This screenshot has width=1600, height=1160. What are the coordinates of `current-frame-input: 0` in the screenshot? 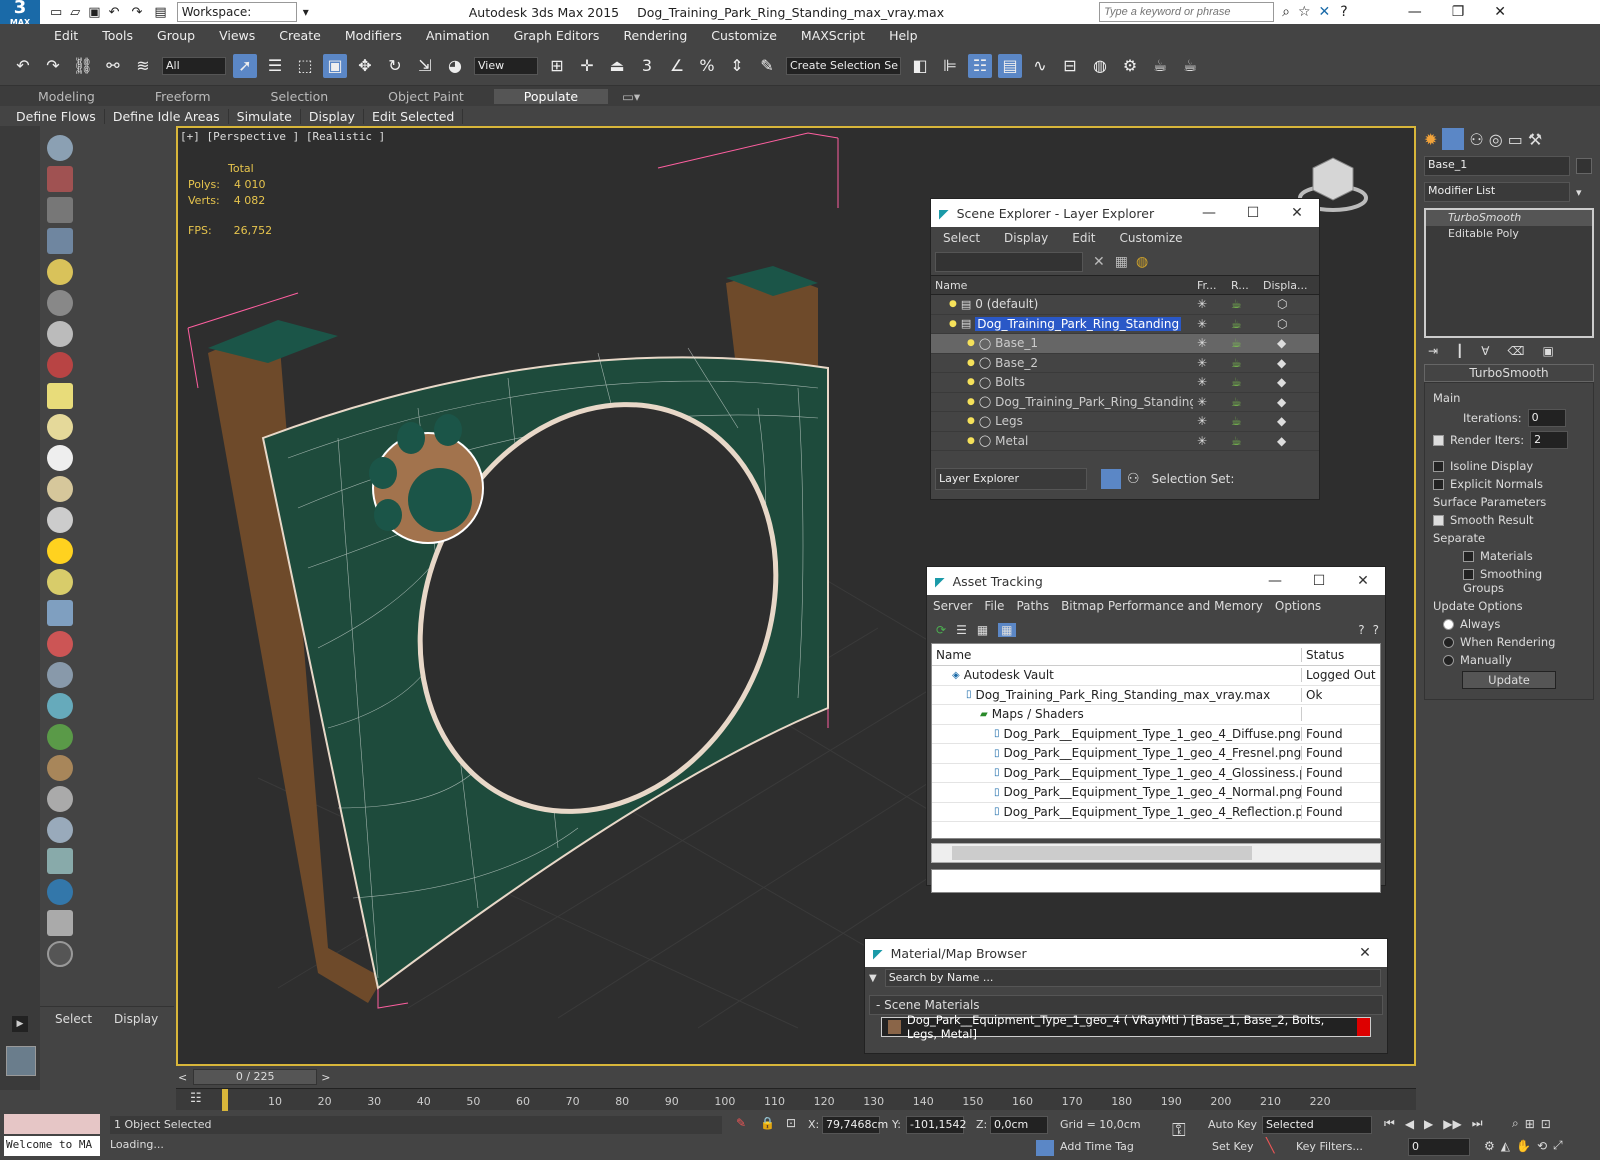 It's located at (1439, 1147).